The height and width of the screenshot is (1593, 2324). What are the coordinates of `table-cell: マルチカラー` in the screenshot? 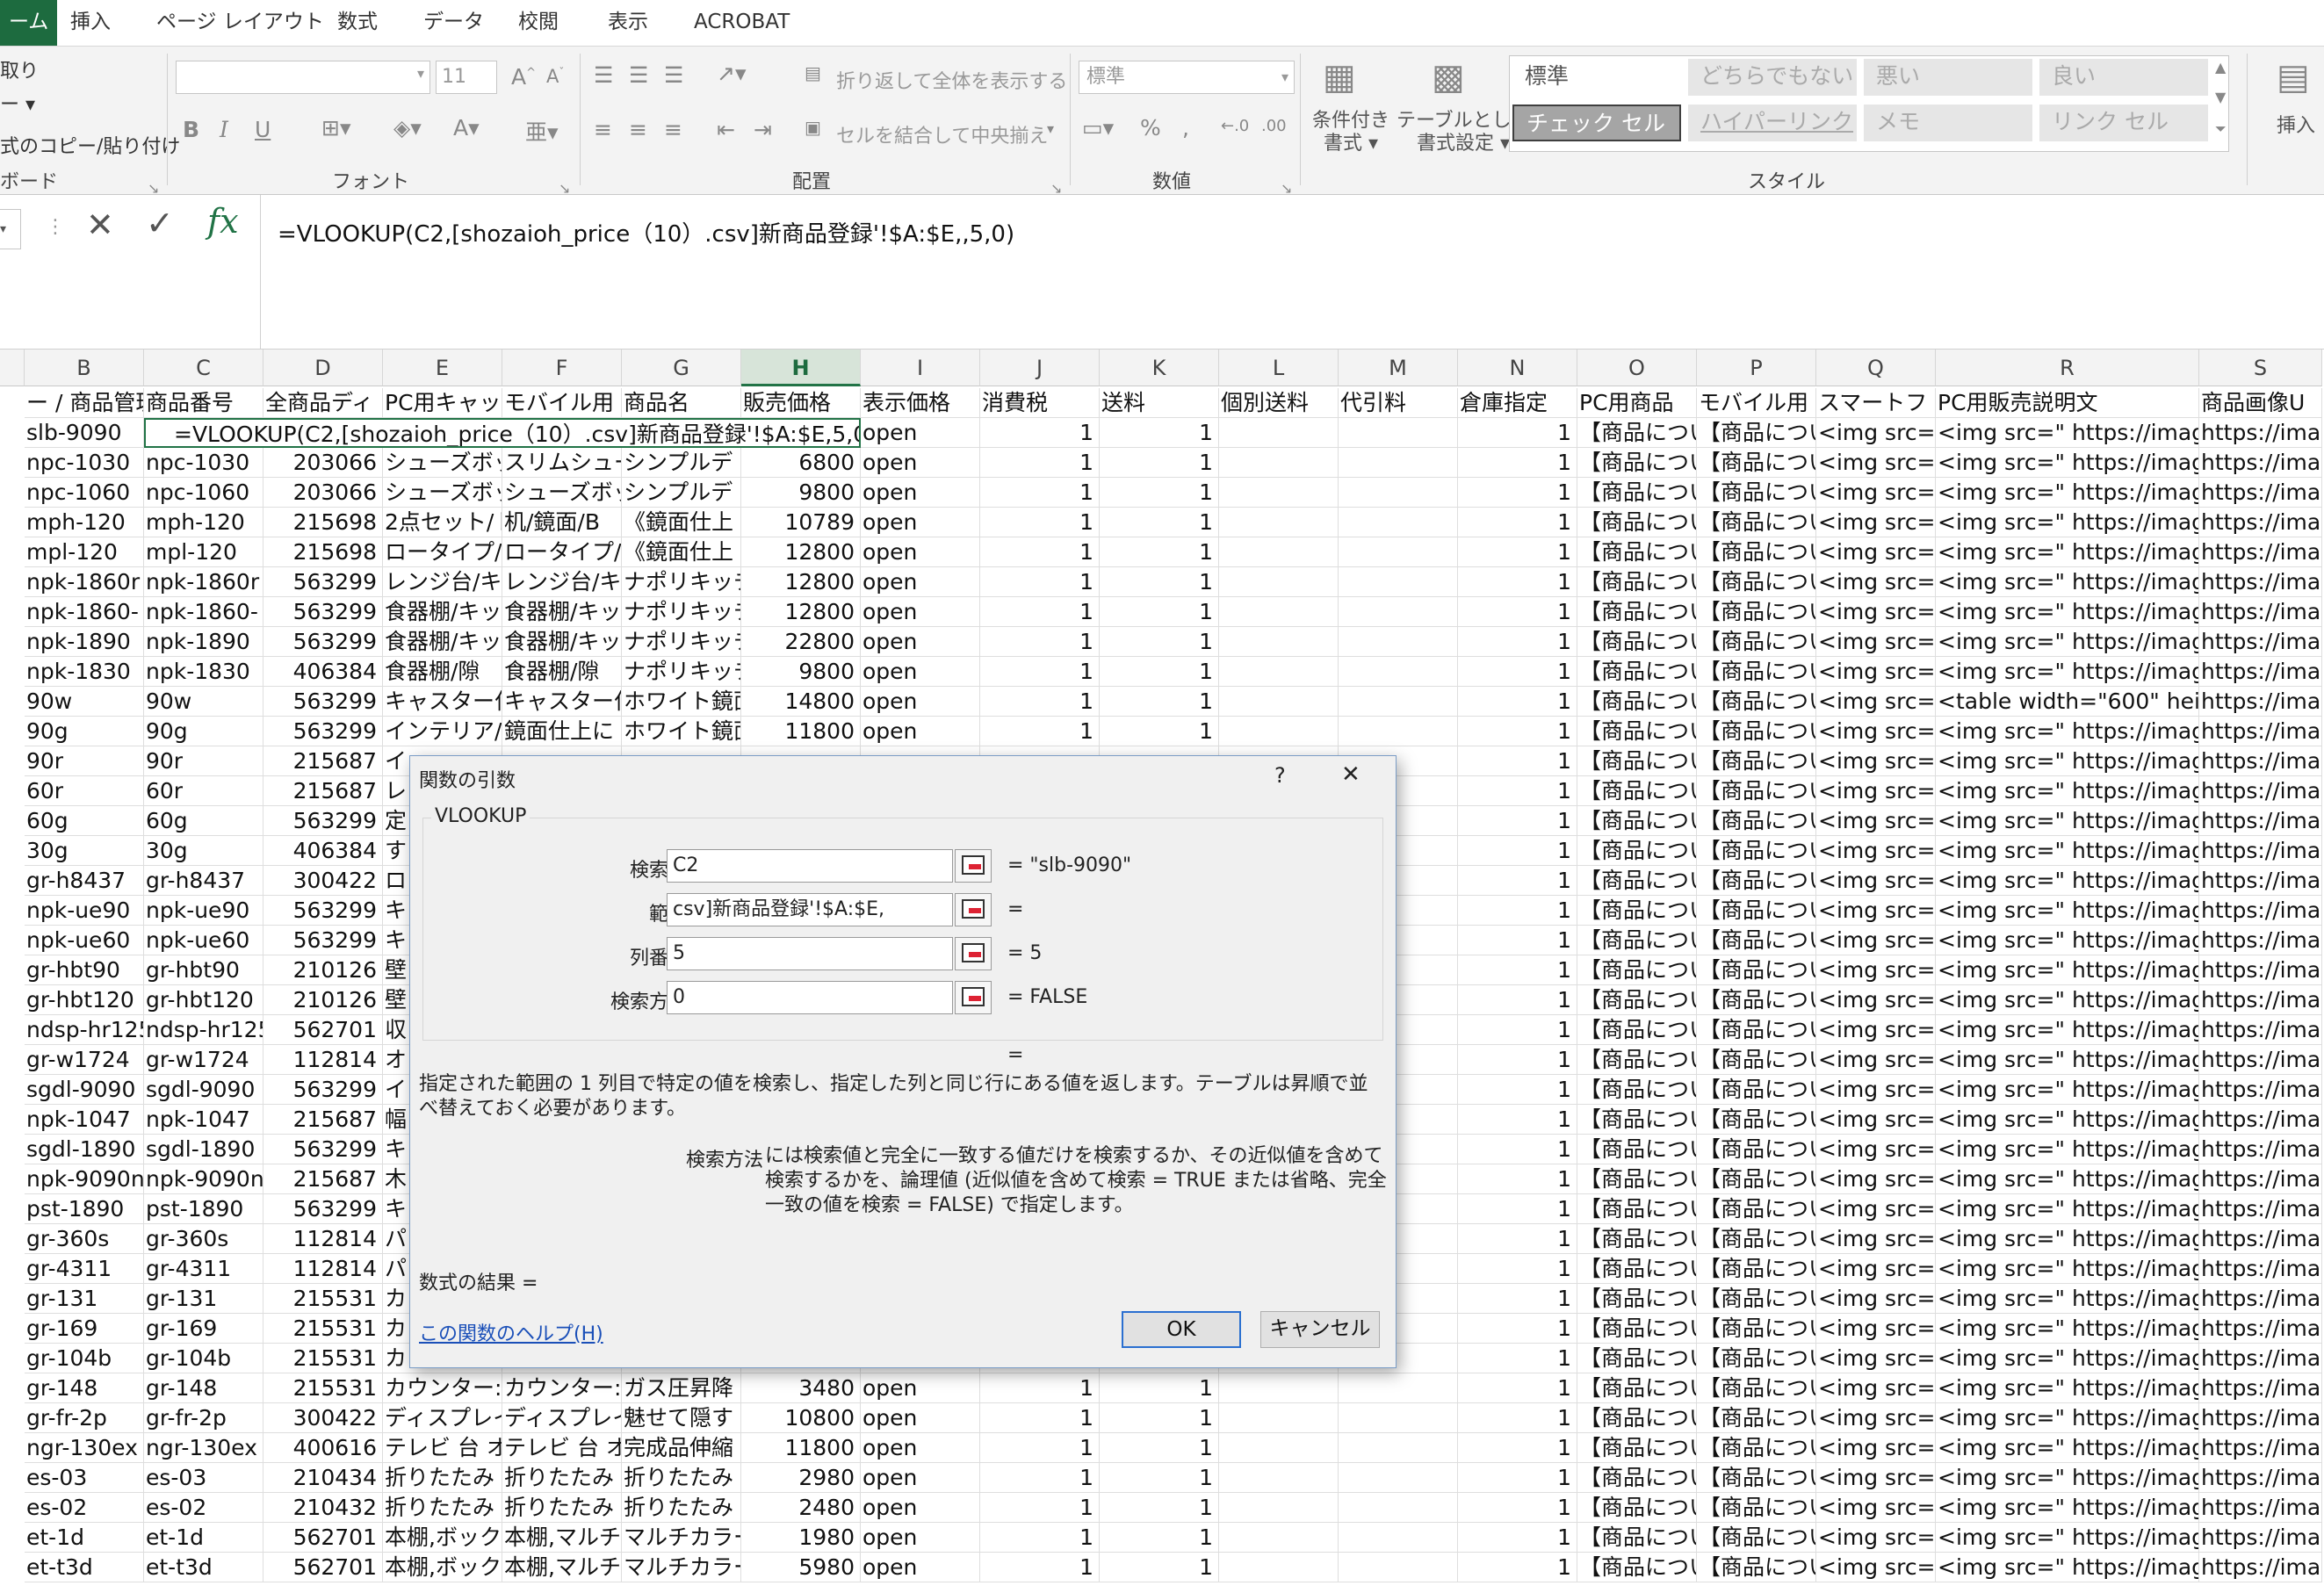 It's located at (681, 1538).